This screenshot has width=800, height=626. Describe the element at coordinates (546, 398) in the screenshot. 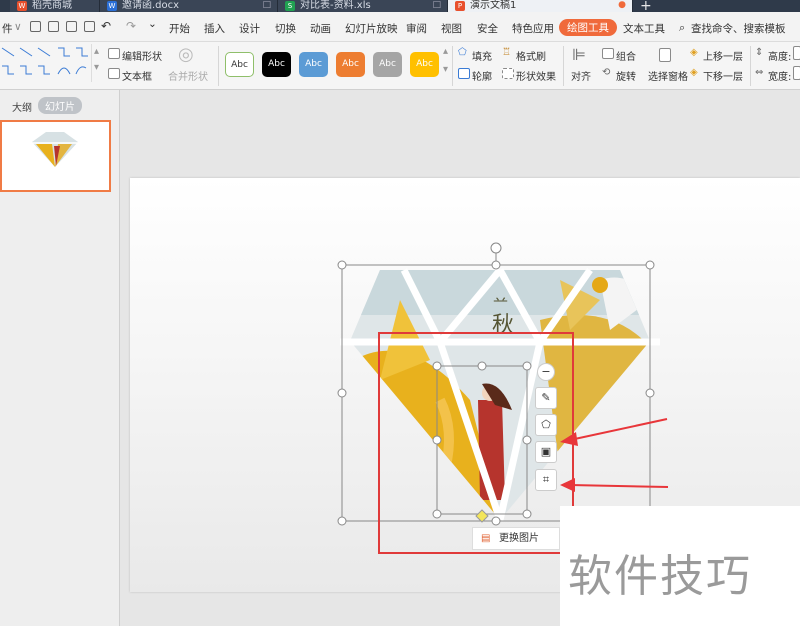

I see `pen-icon: ✎` at that location.